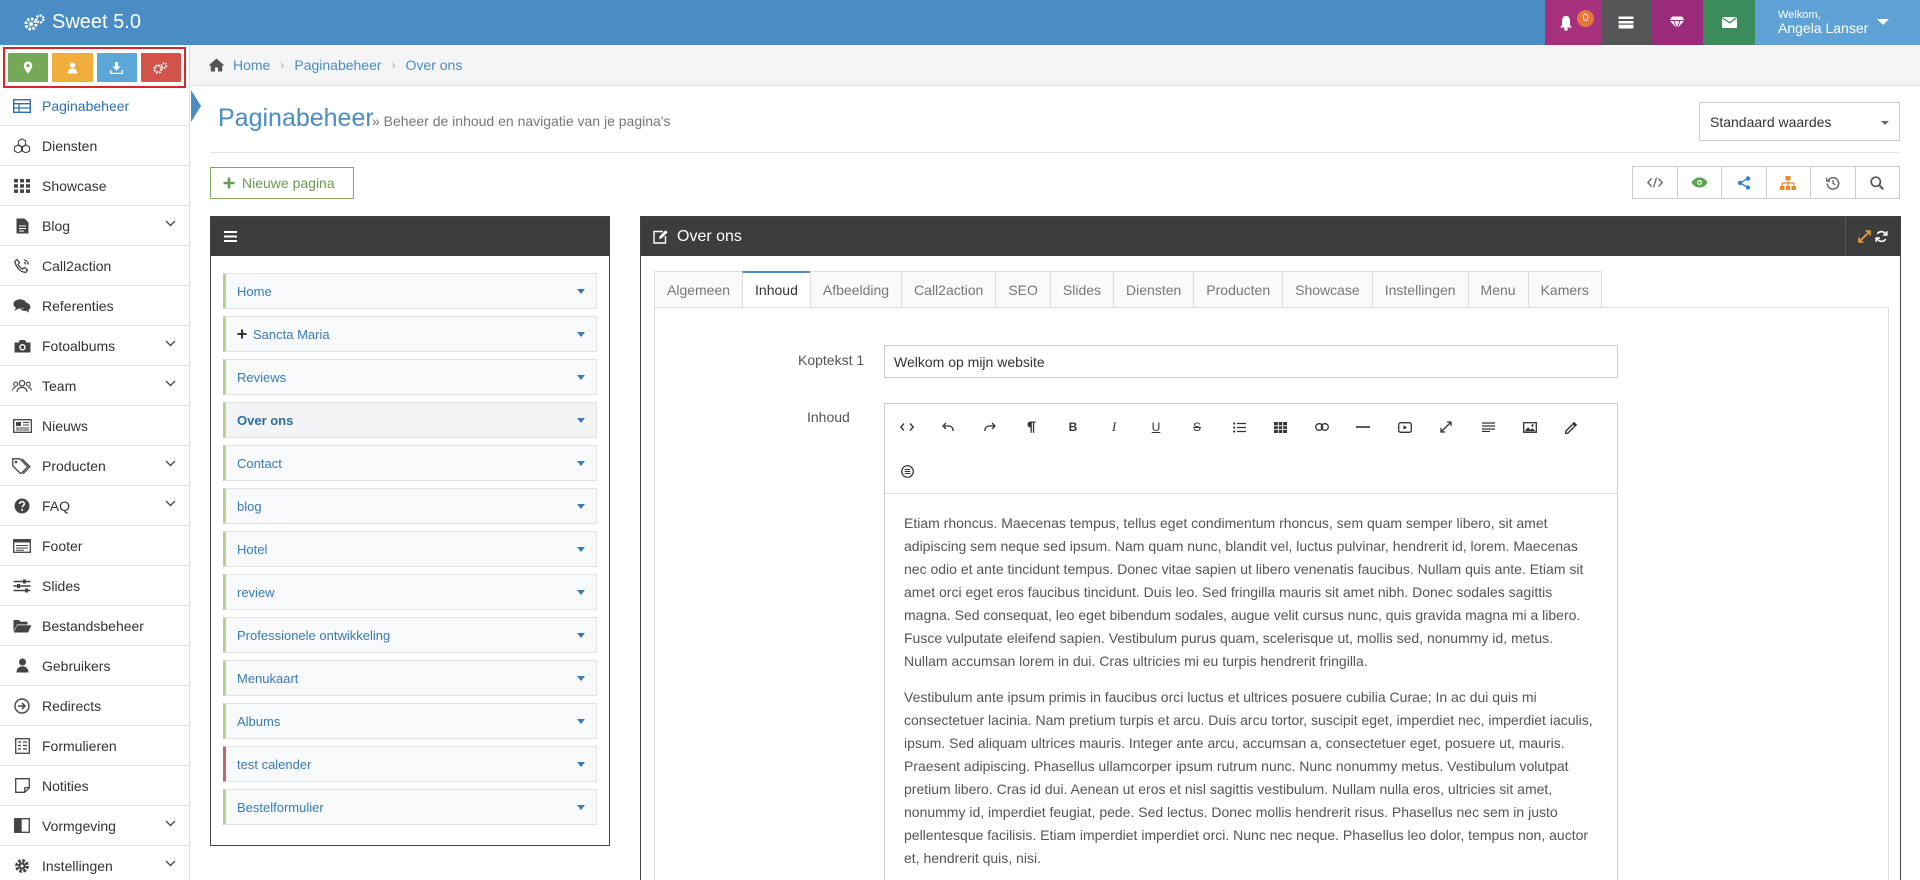 The width and height of the screenshot is (1920, 880). What do you see at coordinates (1864, 236) in the screenshot?
I see `expand-icon` at bounding box center [1864, 236].